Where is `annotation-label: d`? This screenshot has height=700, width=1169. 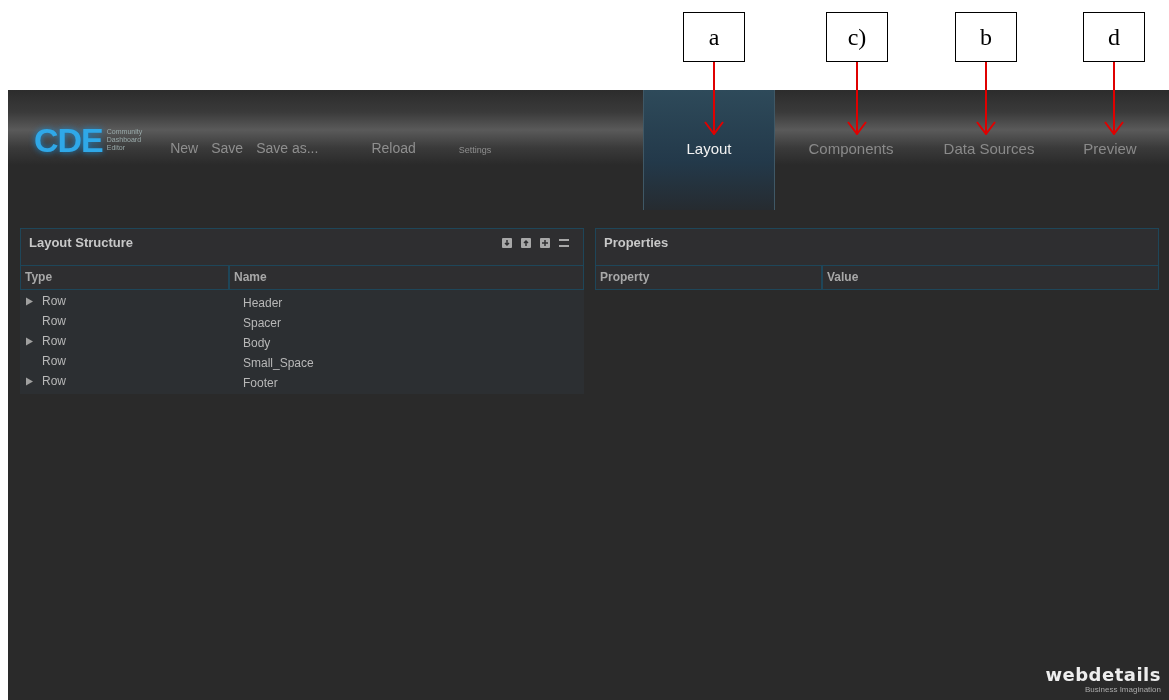 annotation-label: d is located at coordinates (1114, 37).